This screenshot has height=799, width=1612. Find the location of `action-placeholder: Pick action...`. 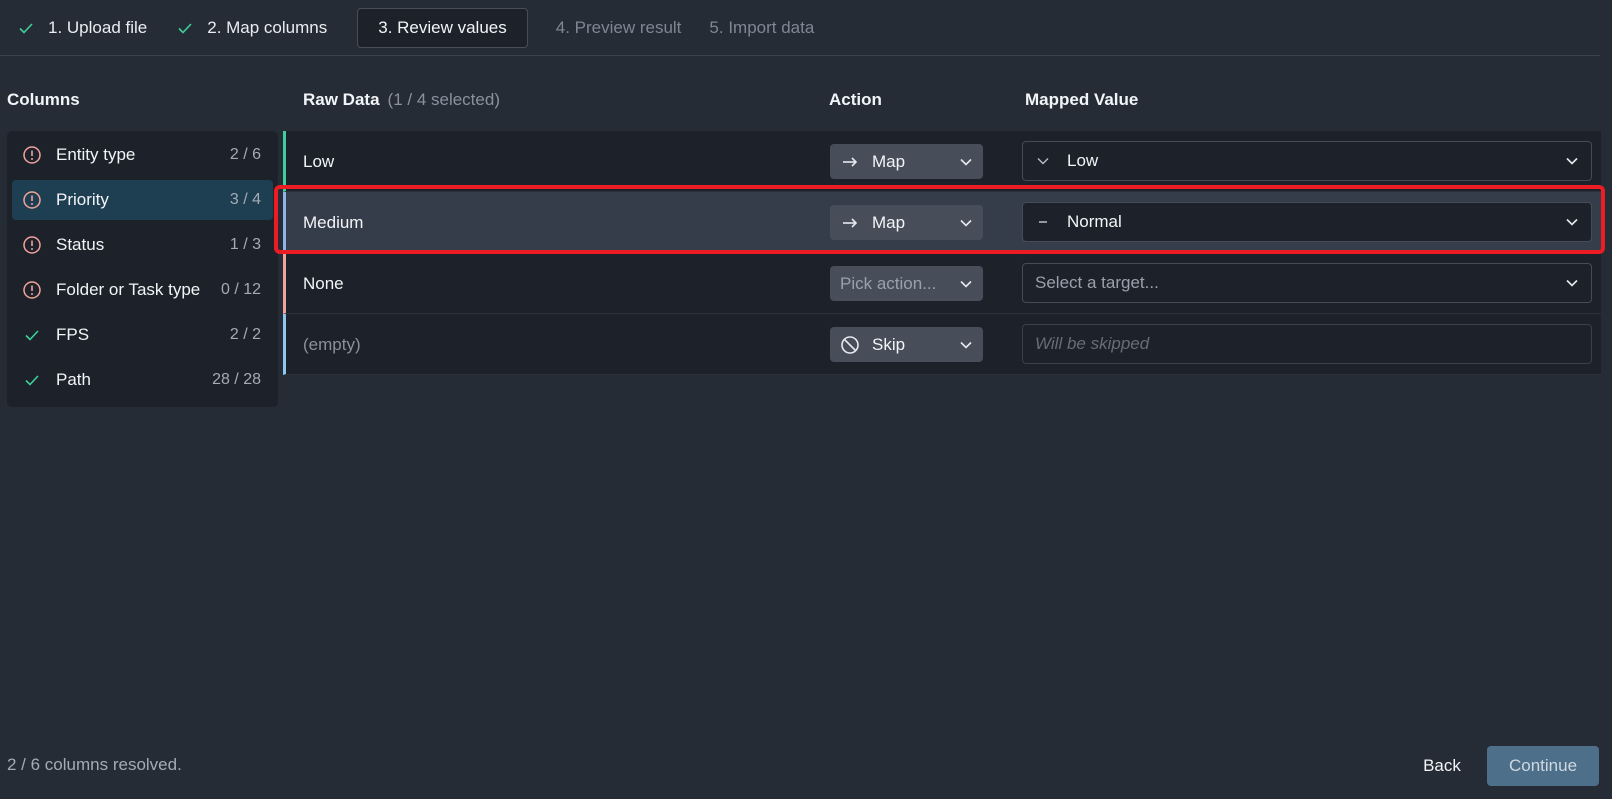

action-placeholder: Pick action... is located at coordinates (888, 283).